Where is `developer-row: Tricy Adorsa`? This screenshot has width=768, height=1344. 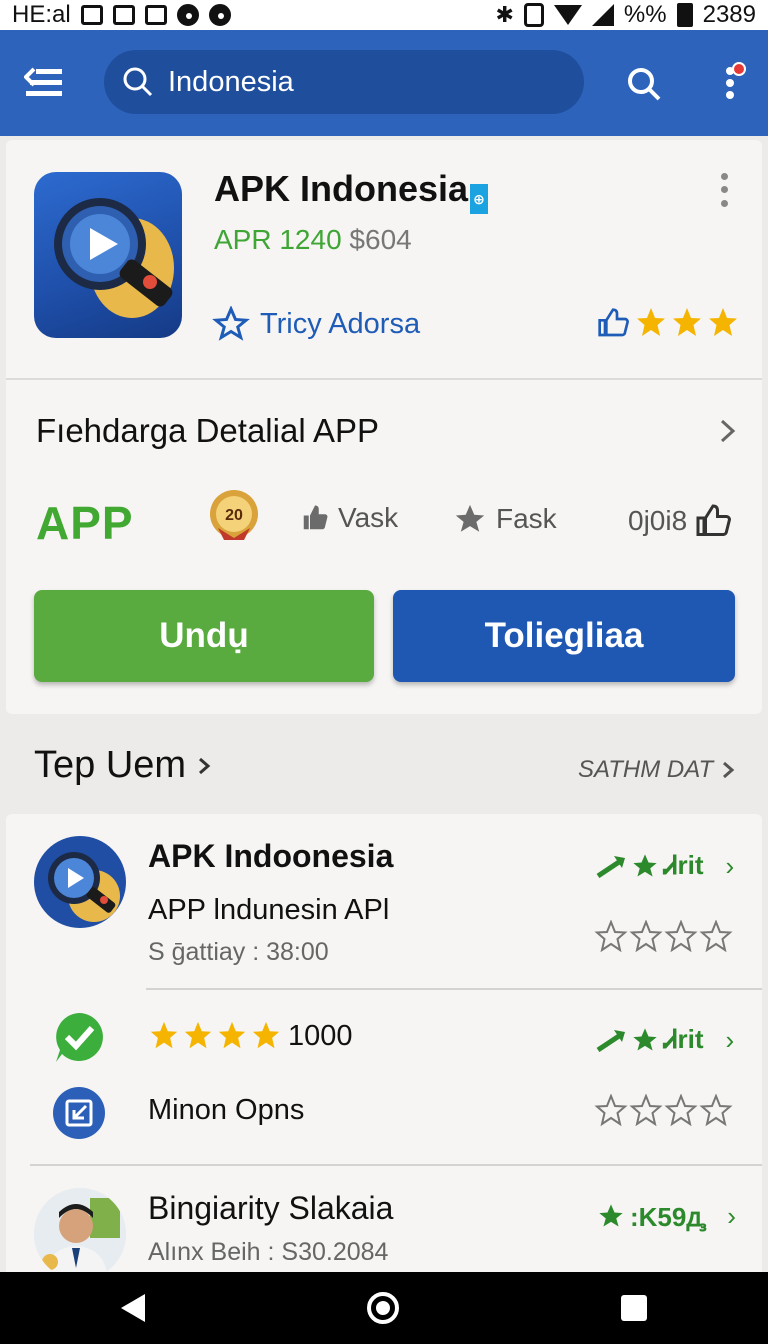 developer-row: Tricy Adorsa is located at coordinates (316, 324).